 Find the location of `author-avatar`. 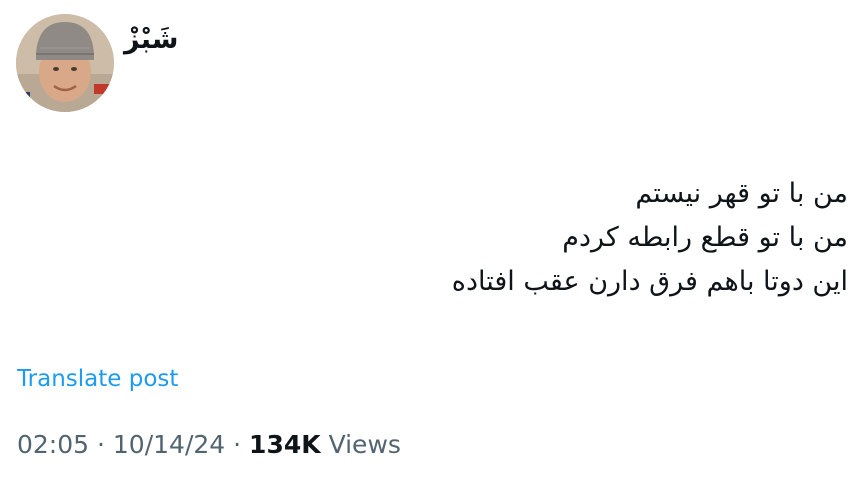

author-avatar is located at coordinates (65, 63).